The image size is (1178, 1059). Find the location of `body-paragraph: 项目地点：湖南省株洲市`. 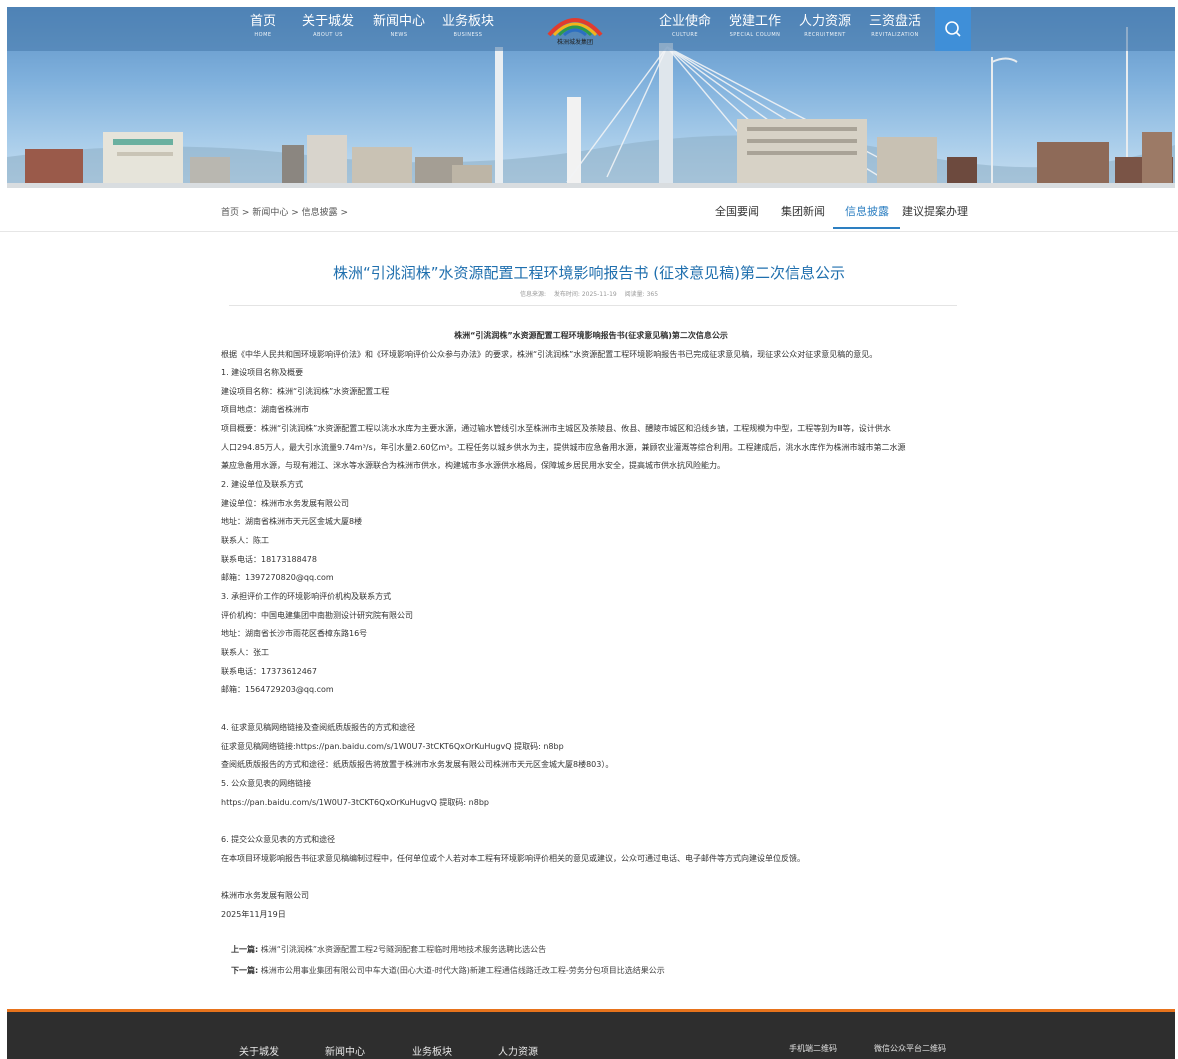

body-paragraph: 项目地点：湖南省株洲市 is located at coordinates (265, 409).